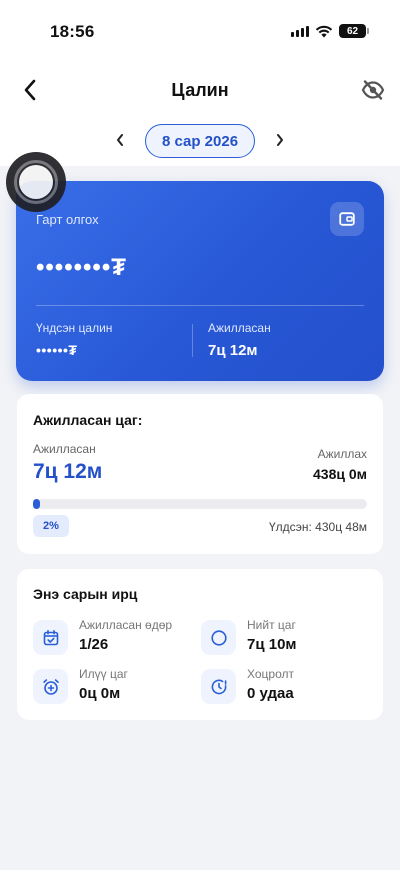 Image resolution: width=400 pixels, height=870 pixels. I want to click on attendance-item-label: Ажилласан өдөр, so click(126, 625).